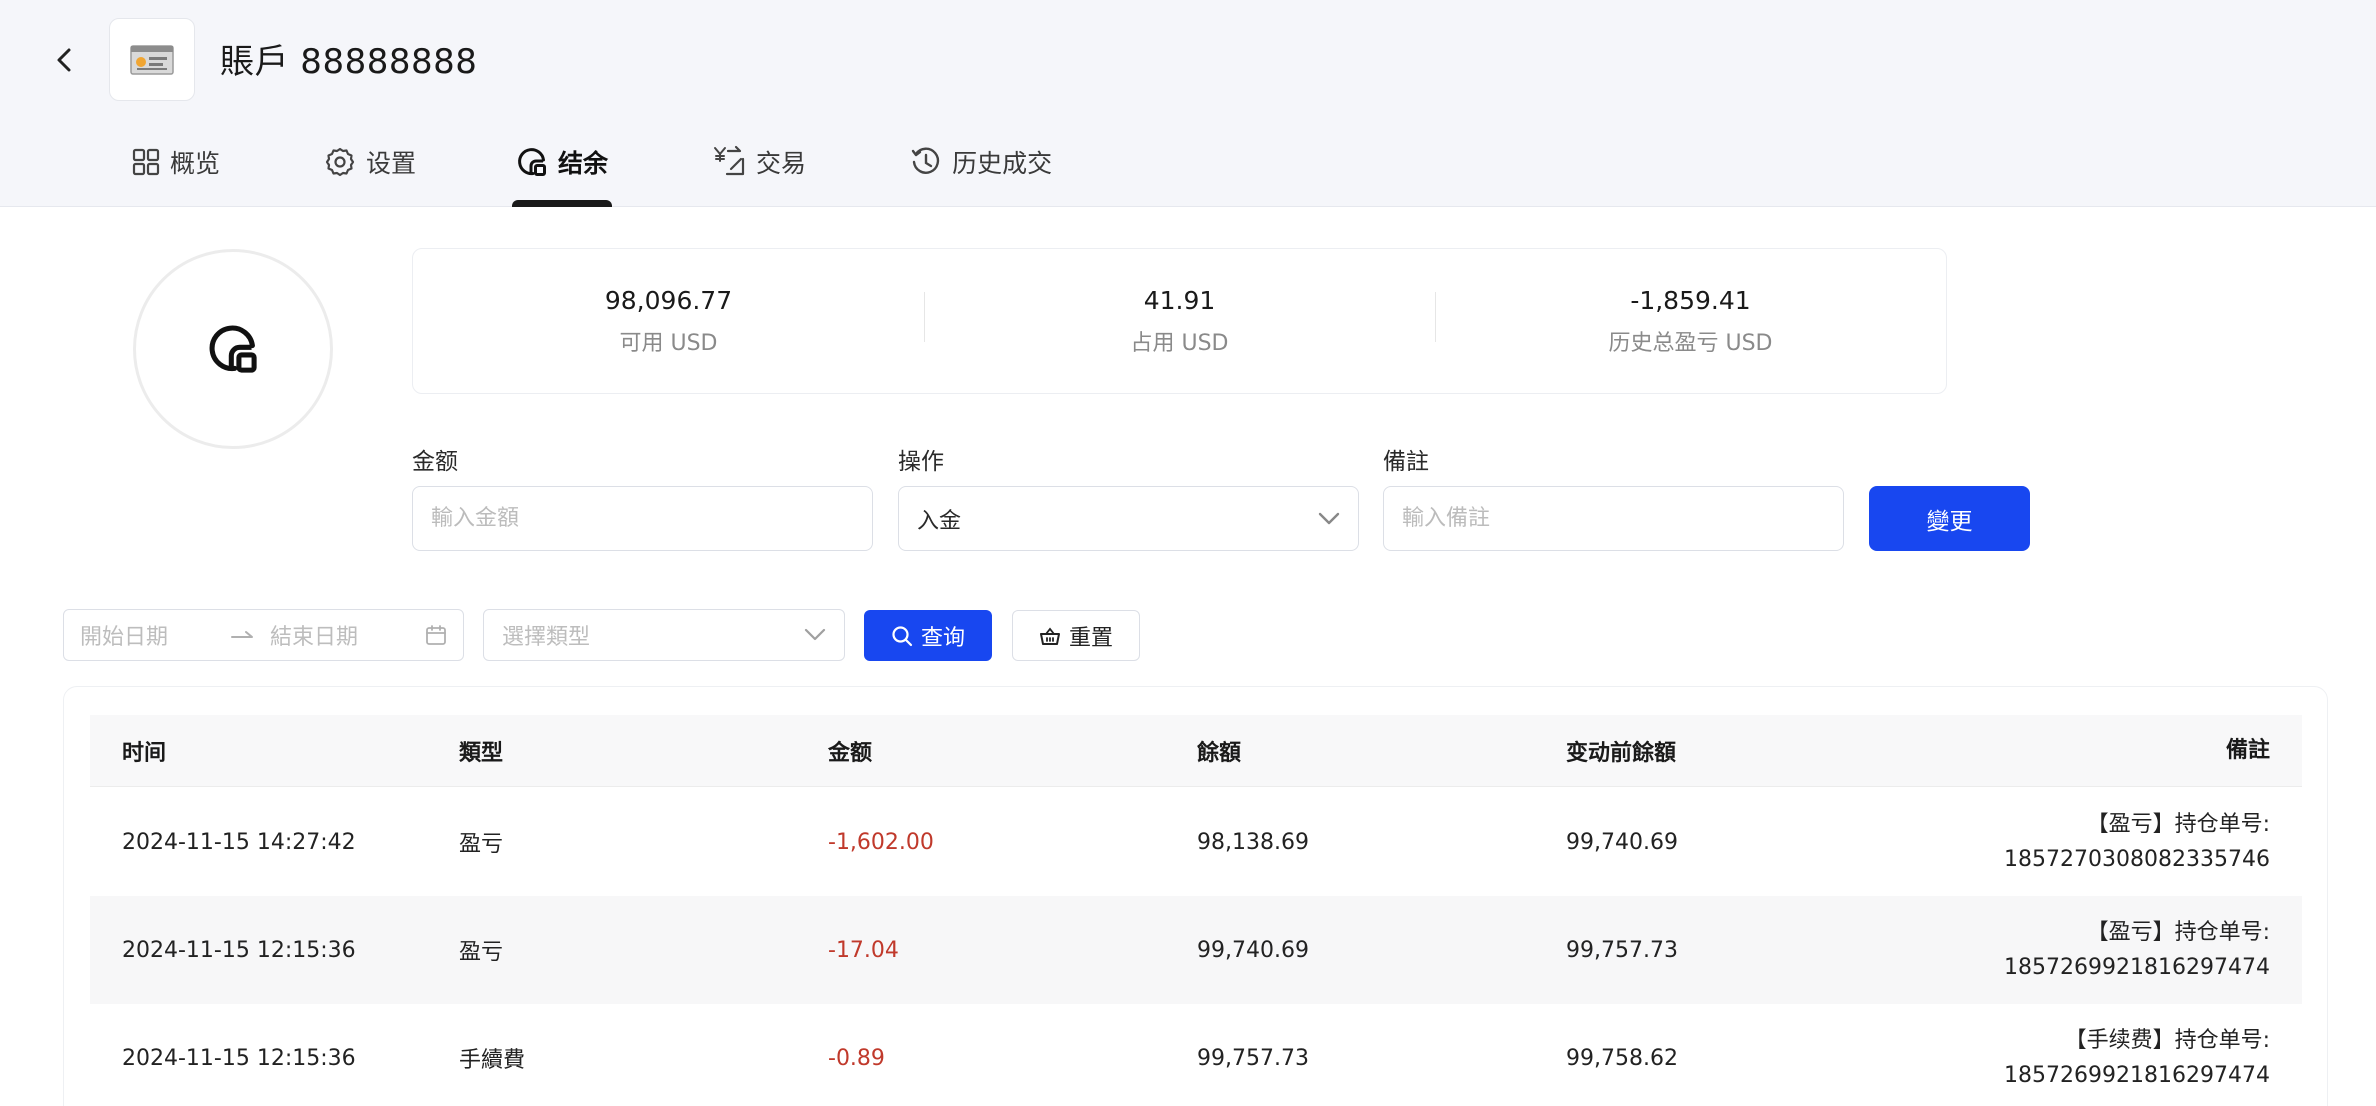 The width and height of the screenshot is (2376, 1106). What do you see at coordinates (1002, 163) in the screenshot?
I see `tab-label: 历史成交` at bounding box center [1002, 163].